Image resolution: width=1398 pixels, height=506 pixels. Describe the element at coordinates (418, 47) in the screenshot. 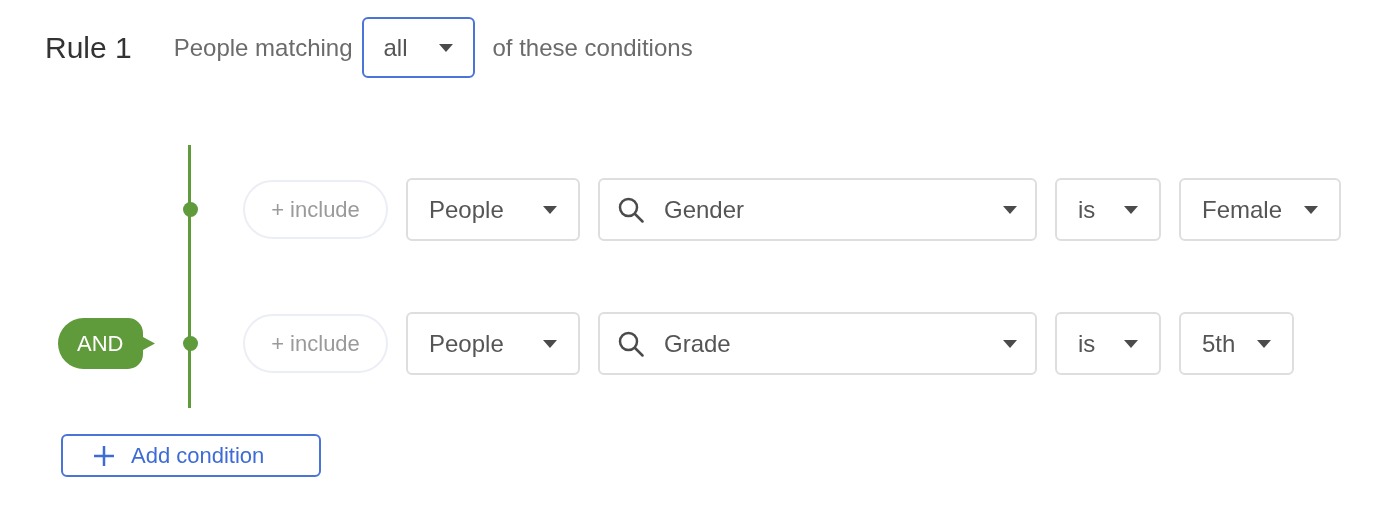

I see `match-dropdown: all` at that location.